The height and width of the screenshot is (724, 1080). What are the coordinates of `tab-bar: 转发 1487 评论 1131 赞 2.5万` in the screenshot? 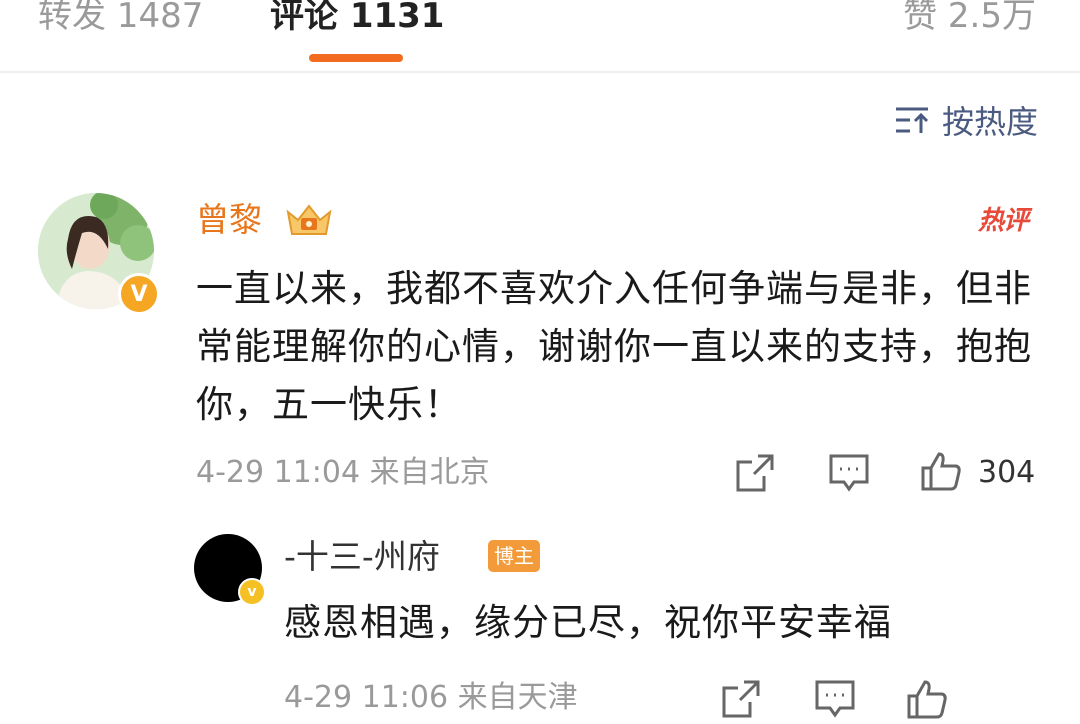 It's located at (540, 35).